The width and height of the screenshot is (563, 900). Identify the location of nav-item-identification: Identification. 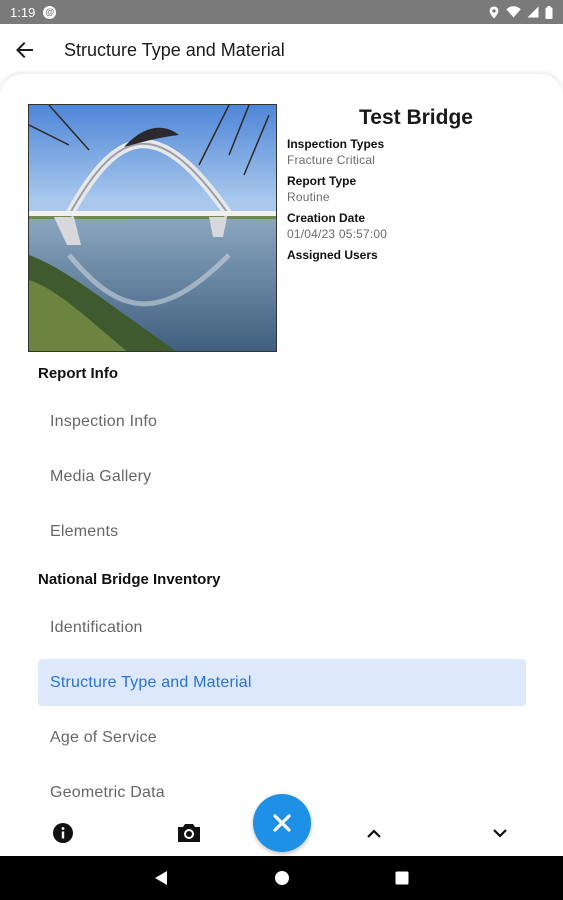
(282, 627).